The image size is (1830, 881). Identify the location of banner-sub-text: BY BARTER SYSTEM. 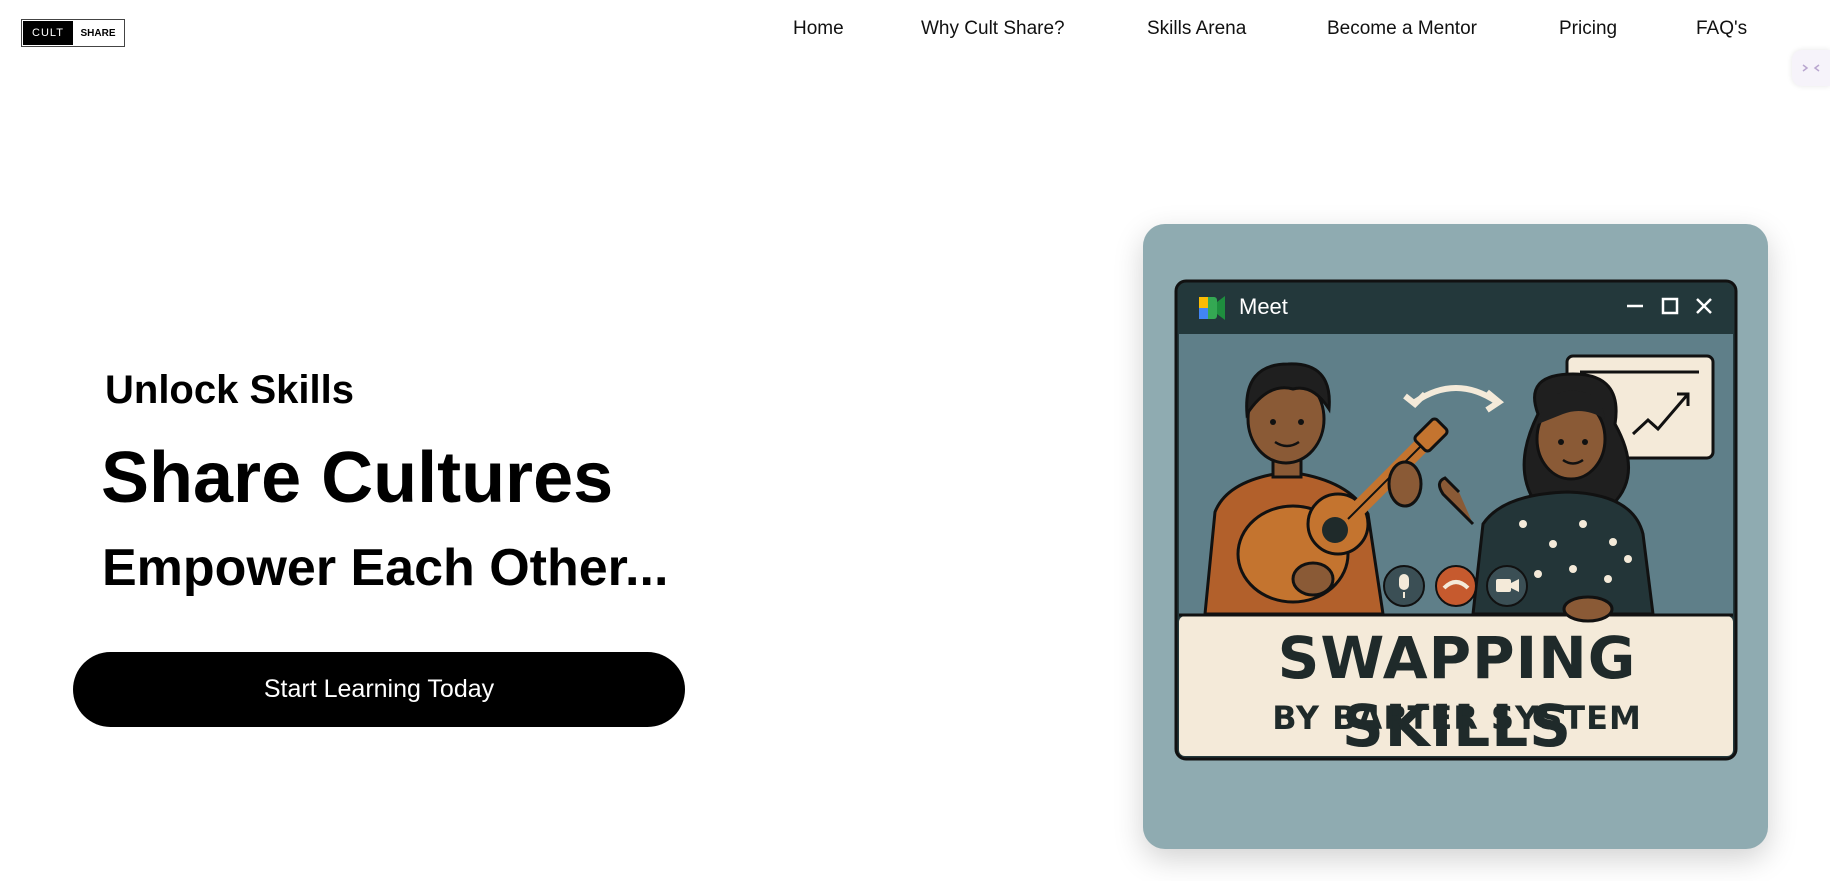
(1457, 718).